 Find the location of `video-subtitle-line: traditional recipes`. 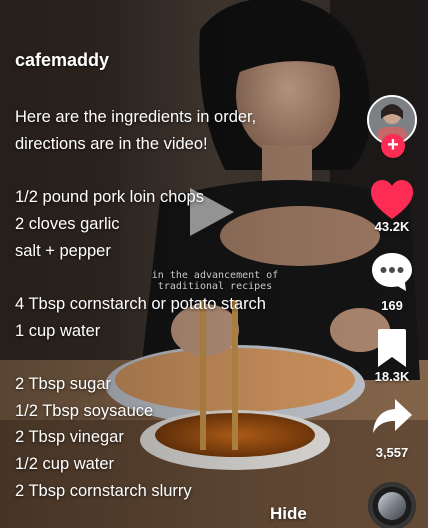

video-subtitle-line: traditional recipes is located at coordinates (215, 286).